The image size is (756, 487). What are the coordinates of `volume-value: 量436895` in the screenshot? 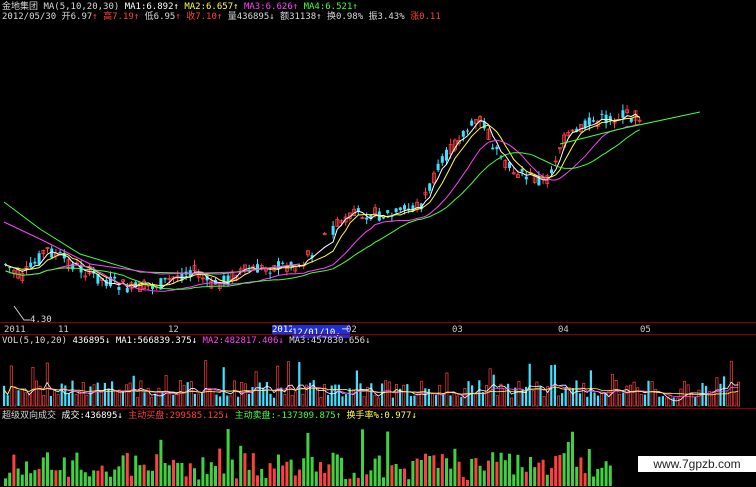 It's located at (248, 17).